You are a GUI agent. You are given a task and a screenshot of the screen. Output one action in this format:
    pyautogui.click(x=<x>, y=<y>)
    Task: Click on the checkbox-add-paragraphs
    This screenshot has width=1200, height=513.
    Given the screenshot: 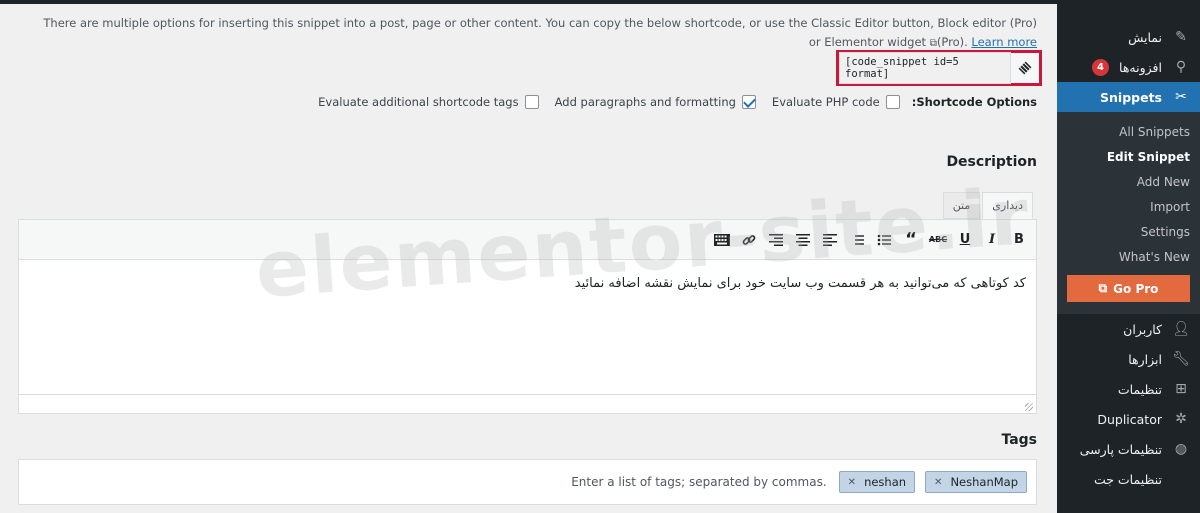 What is the action you would take?
    pyautogui.click(x=748, y=102)
    